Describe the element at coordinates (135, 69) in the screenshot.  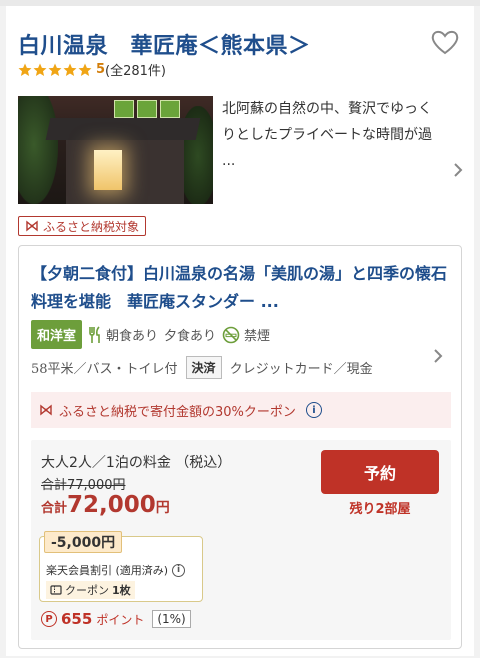
I see `rating-count: (全281件)` at that location.